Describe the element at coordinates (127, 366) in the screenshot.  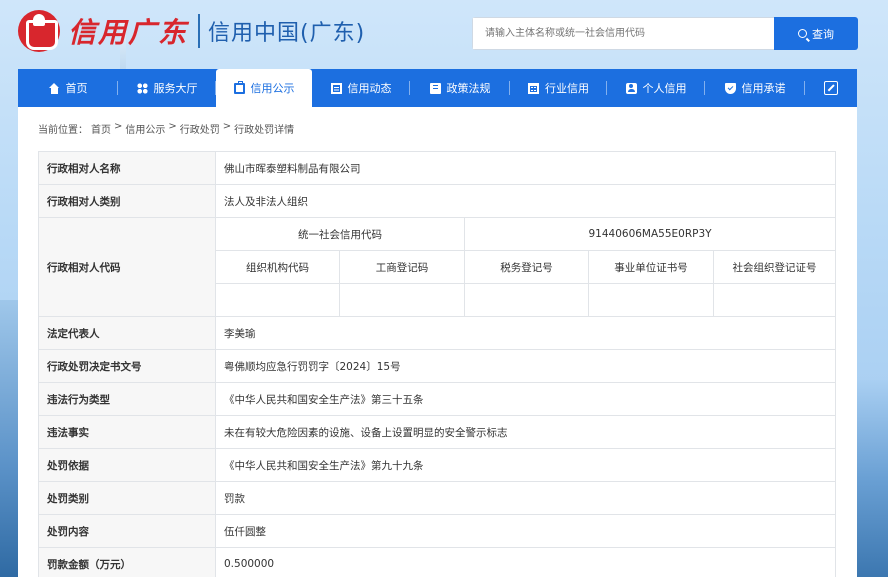
I see `field-label: 行政处罚决定书文号` at that location.